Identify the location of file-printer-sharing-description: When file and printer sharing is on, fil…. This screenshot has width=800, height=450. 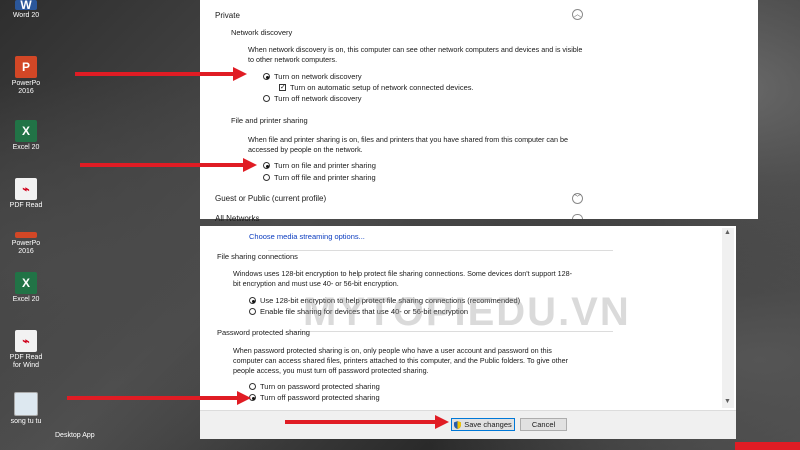
(408, 144).